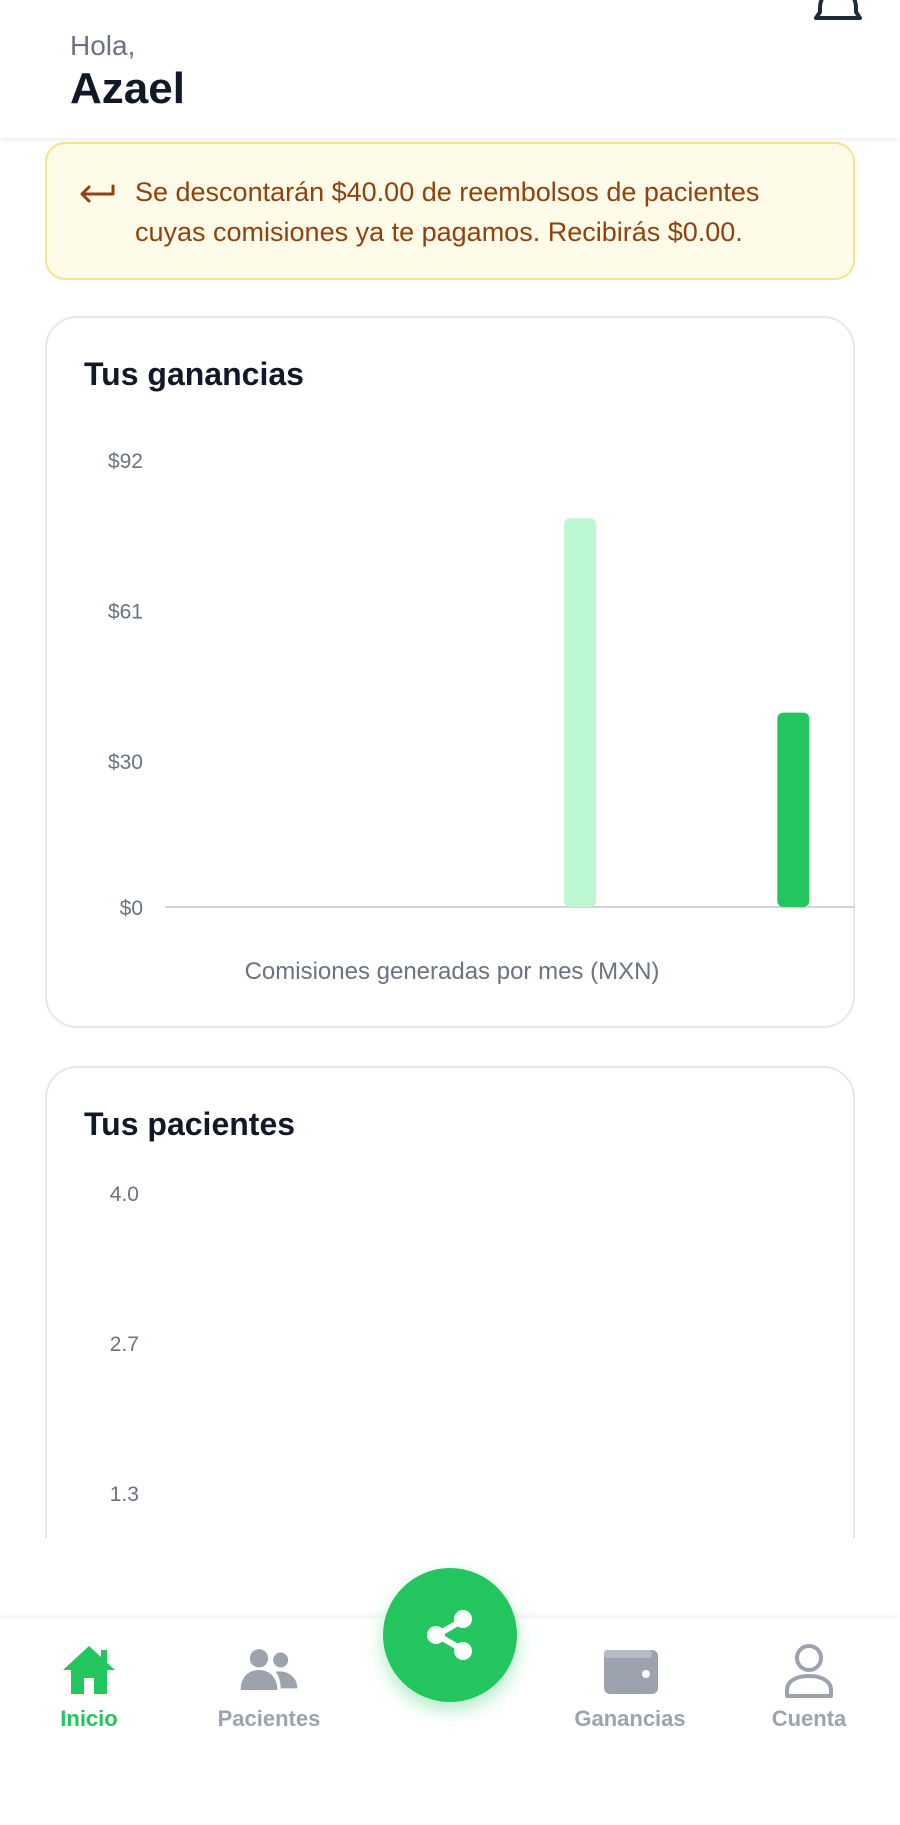 The height and width of the screenshot is (1825, 900). I want to click on y-tick-label: 1.3, so click(124, 1494).